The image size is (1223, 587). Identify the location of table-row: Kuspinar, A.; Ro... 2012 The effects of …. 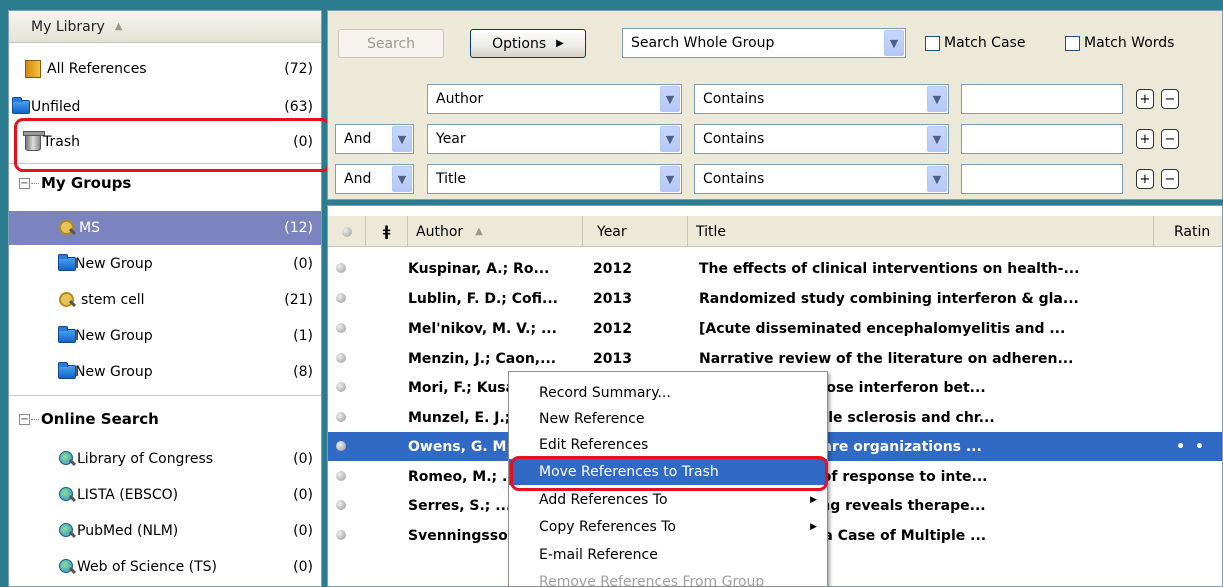
(775, 268).